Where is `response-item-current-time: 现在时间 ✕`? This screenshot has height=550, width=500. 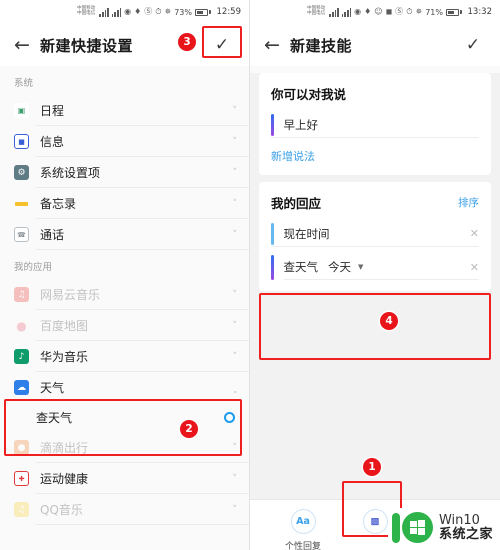
response-item-current-time: 现在时间 ✕ is located at coordinates (375, 234).